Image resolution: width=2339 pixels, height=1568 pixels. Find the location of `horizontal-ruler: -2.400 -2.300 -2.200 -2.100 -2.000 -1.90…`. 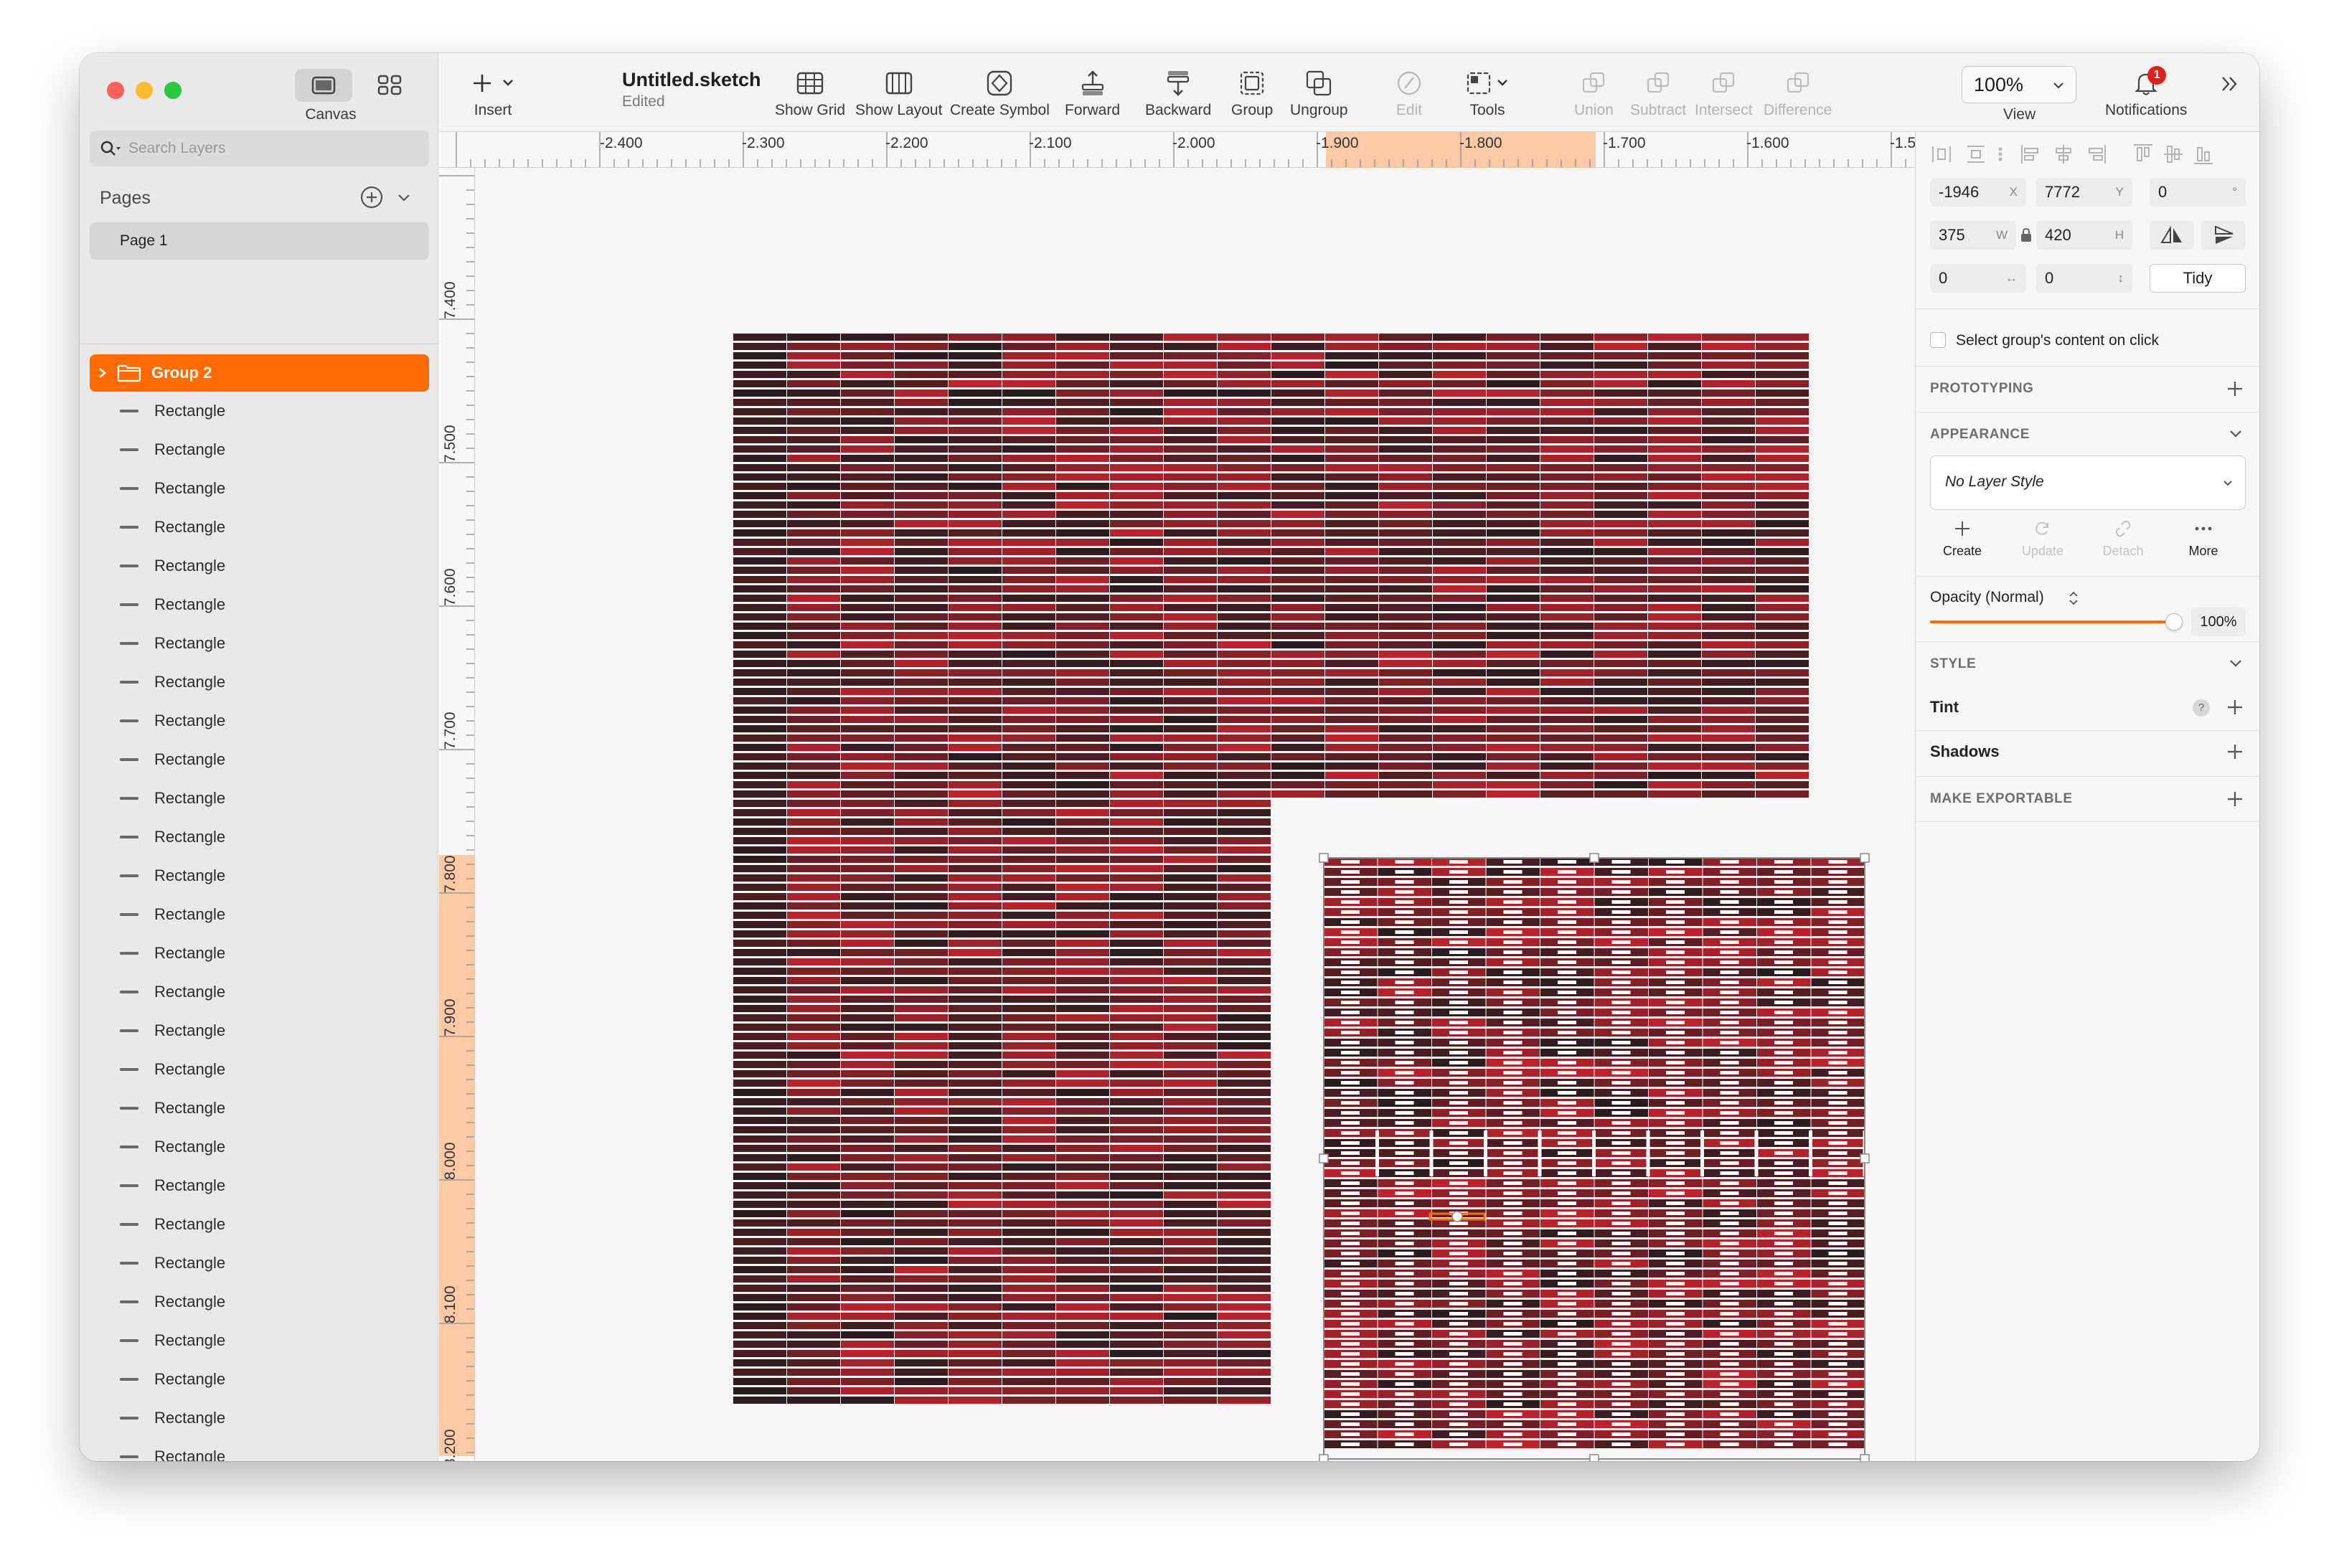

horizontal-ruler: -2.400 -2.300 -2.200 -2.100 -2.000 -1.90… is located at coordinates (1177, 150).